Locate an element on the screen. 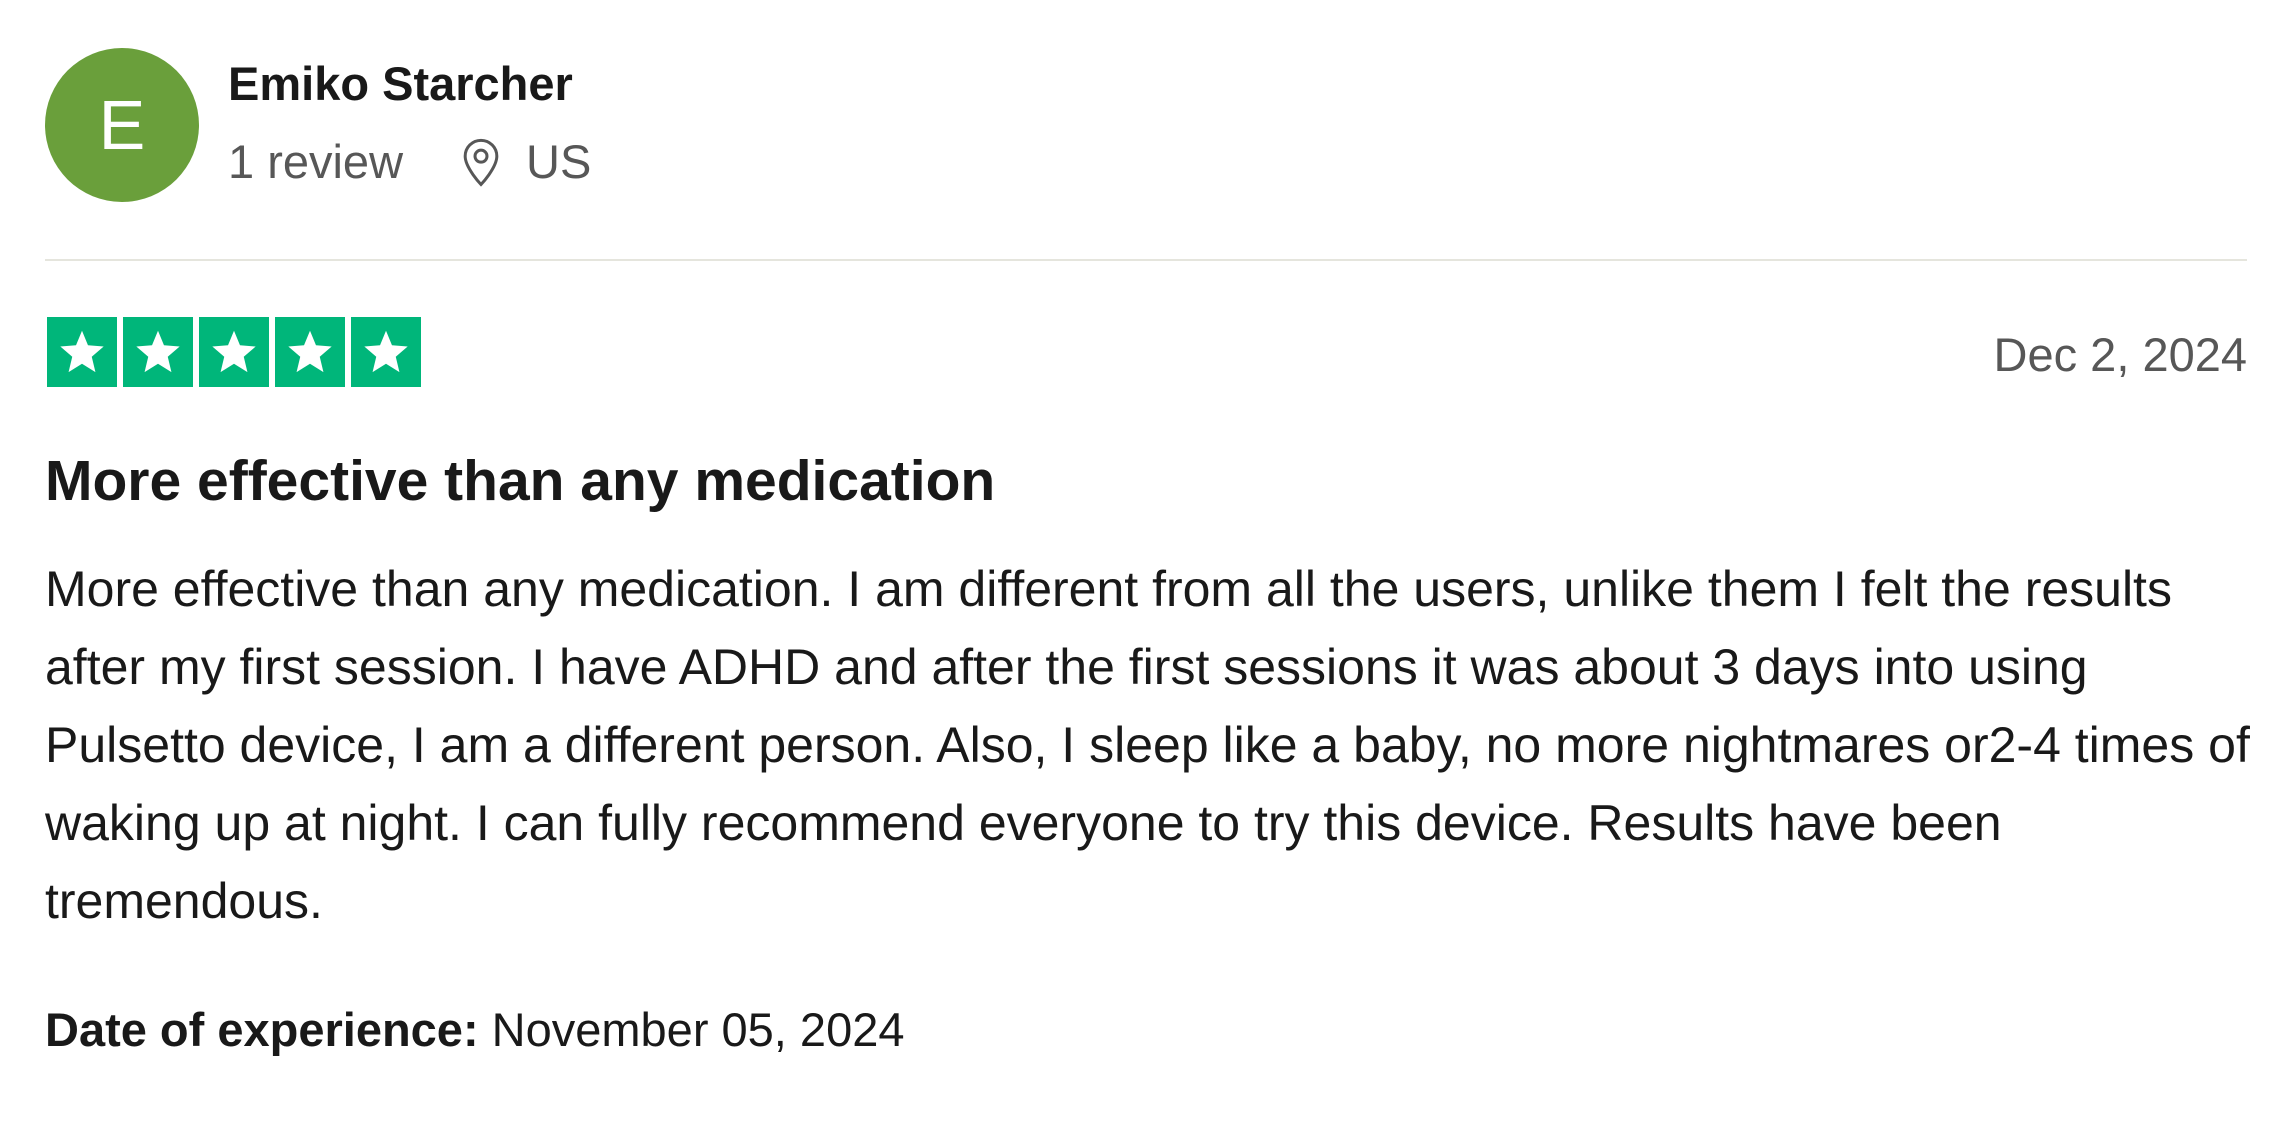 Image resolution: width=2276 pixels, height=1136 pixels. star-rating is located at coordinates (234, 352).